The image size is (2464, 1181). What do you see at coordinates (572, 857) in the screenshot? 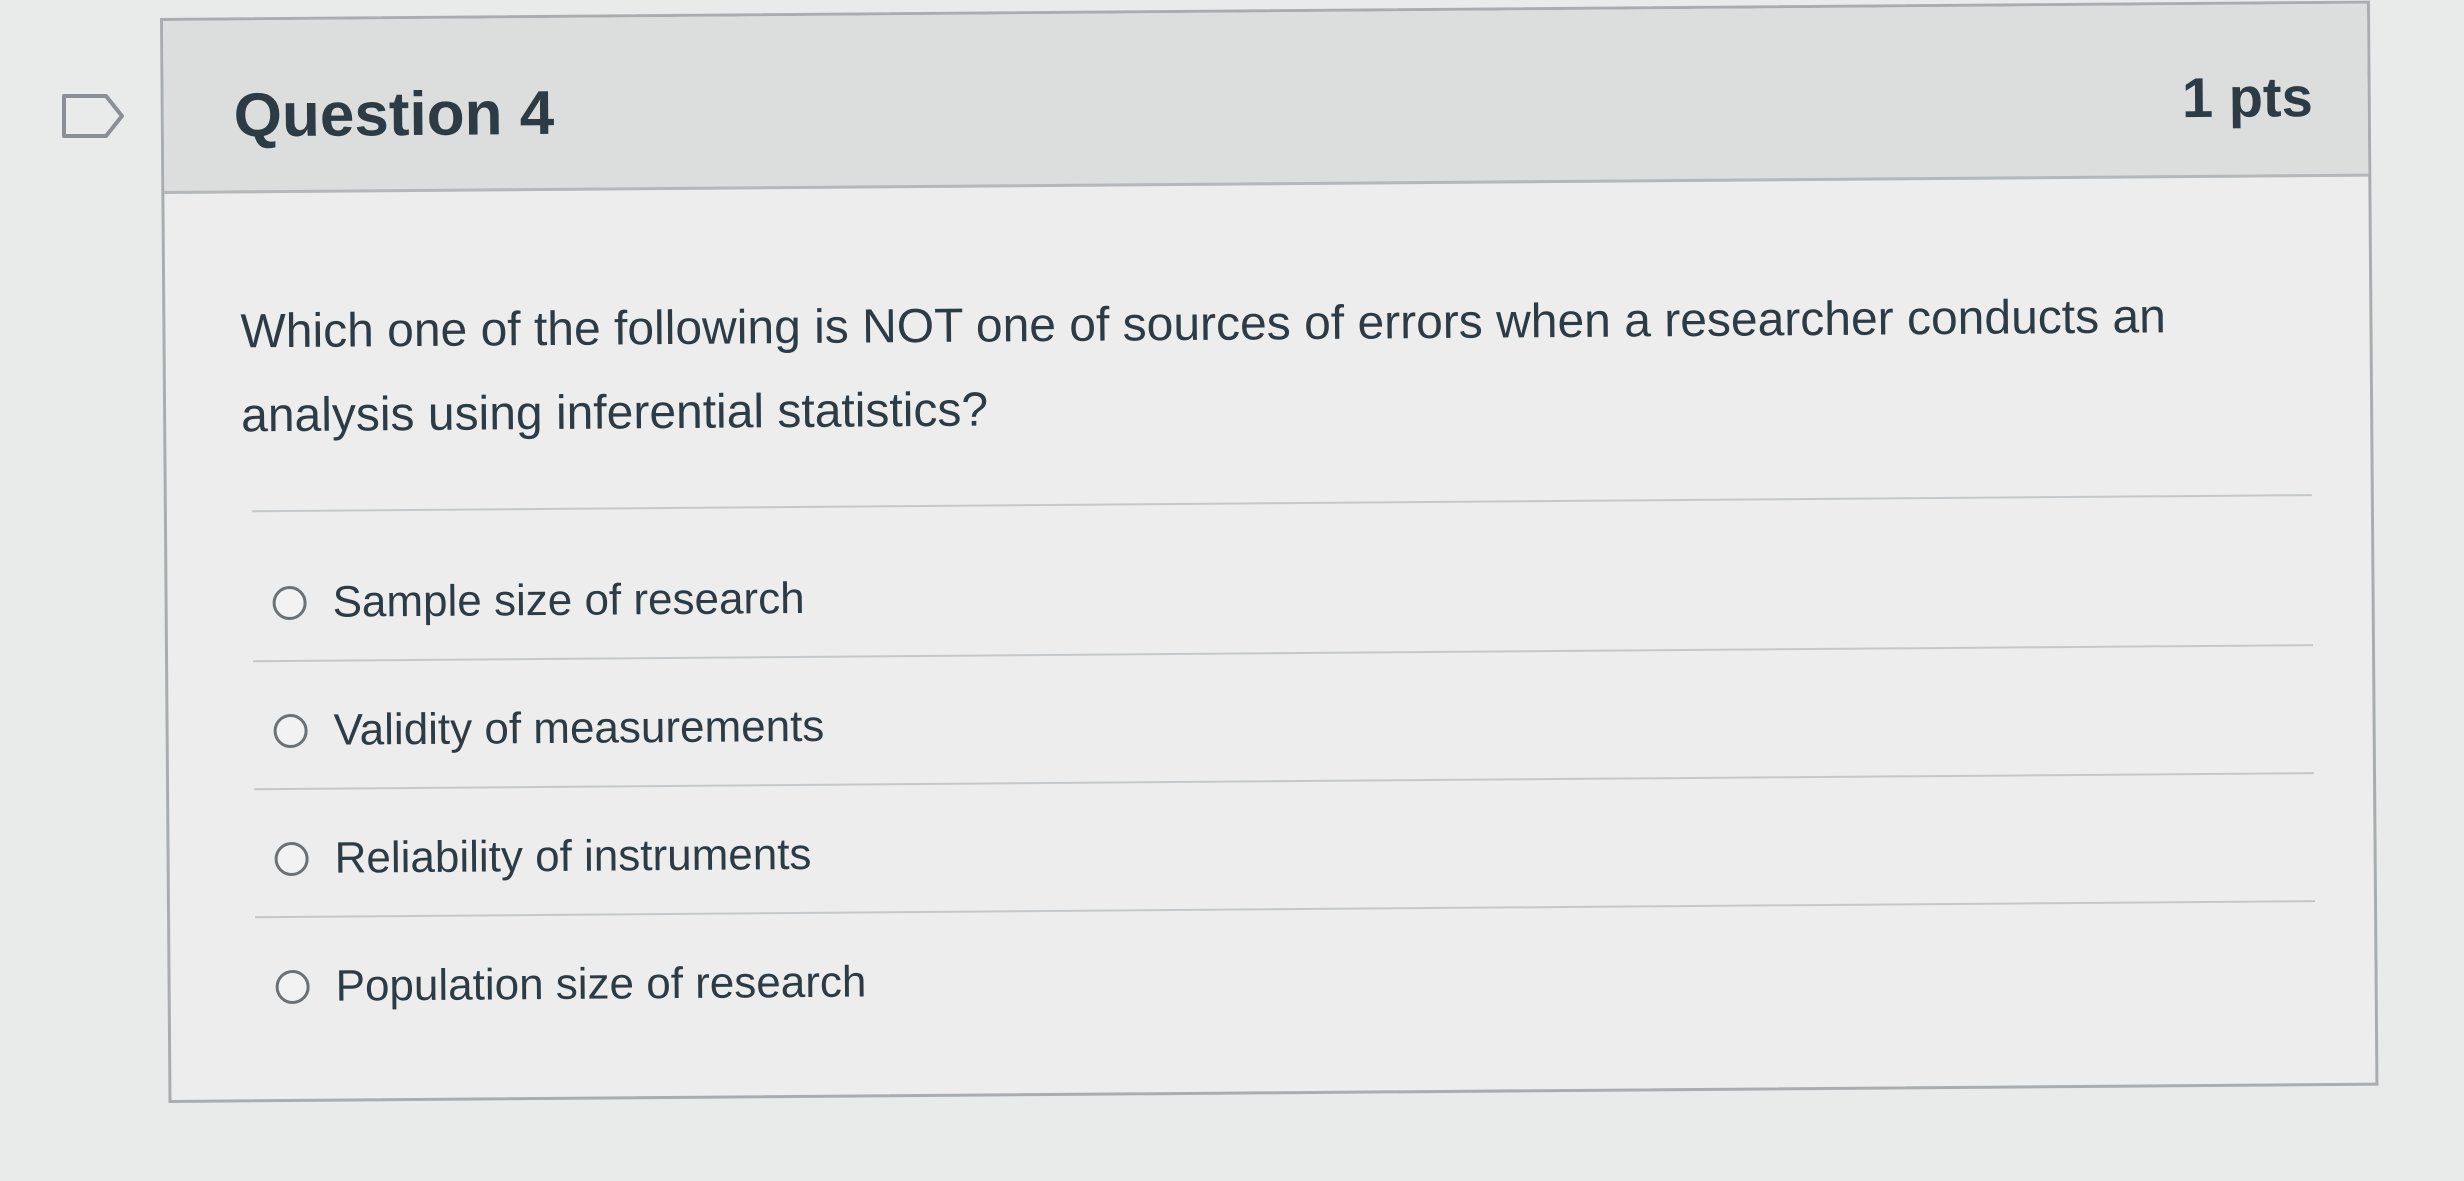
I see `answer-label: Reliability of instruments` at bounding box center [572, 857].